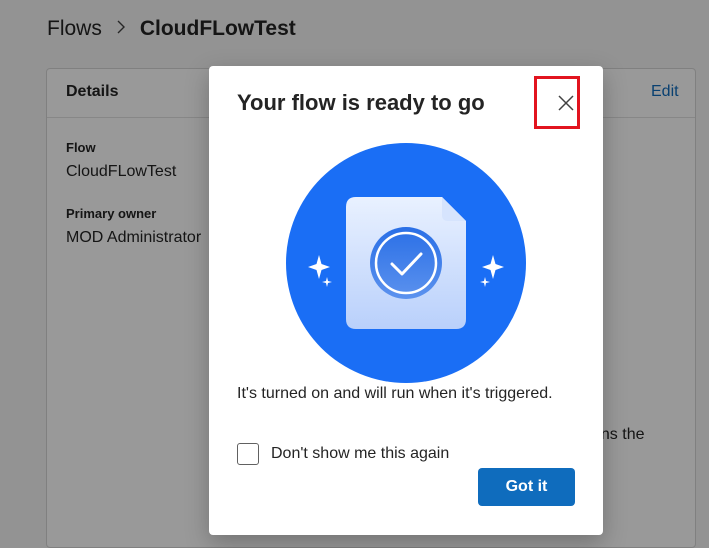 The height and width of the screenshot is (548, 709). I want to click on dont-show-again-row: Don't show me this again, so click(343, 454).